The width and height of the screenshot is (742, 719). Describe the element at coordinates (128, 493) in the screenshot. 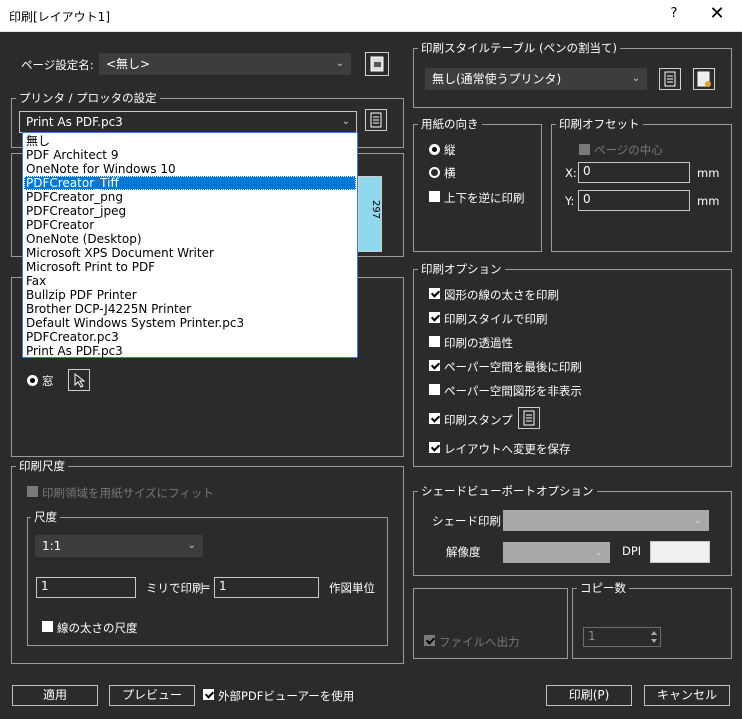

I see `fit-to-paper-label: 印刷領域を用紙サイズにフィット` at that location.